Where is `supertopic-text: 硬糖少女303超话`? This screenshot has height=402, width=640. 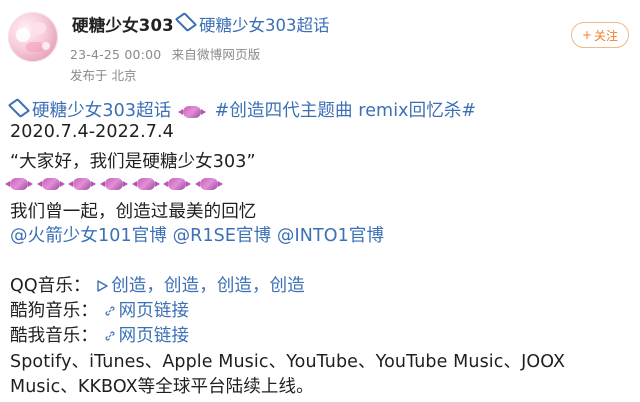
supertopic-text: 硬糖少女303超话 is located at coordinates (102, 111).